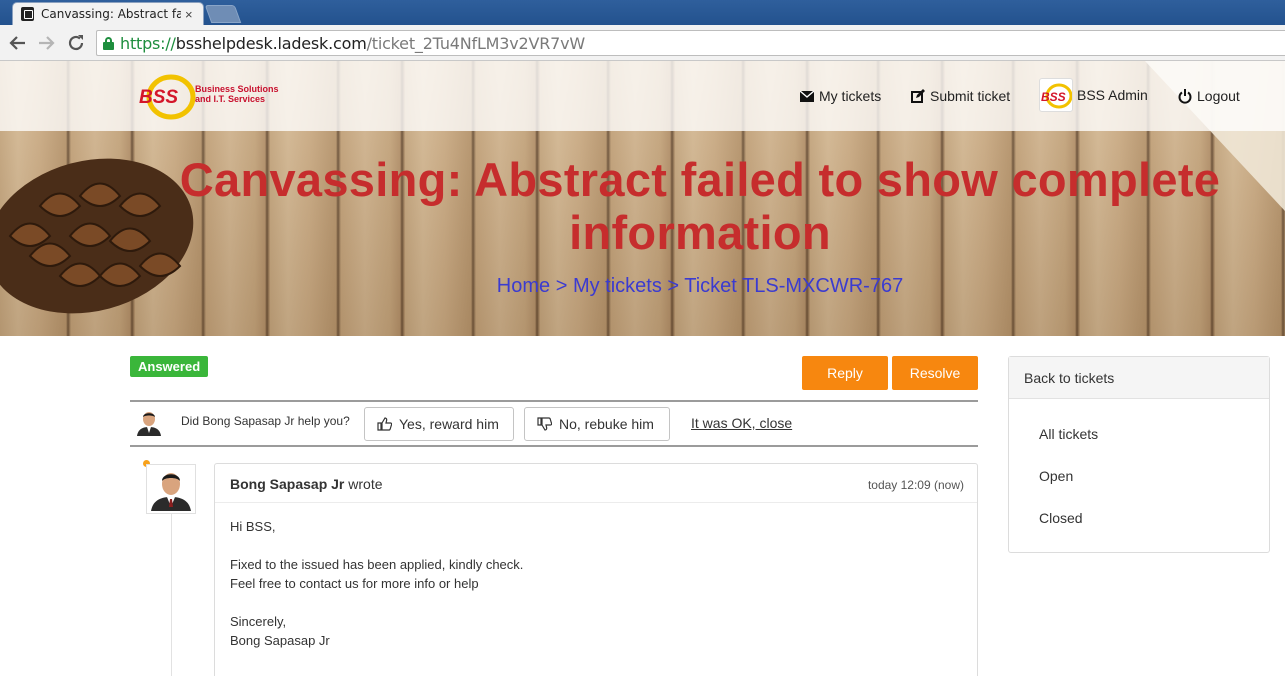 This screenshot has width=1285, height=676. What do you see at coordinates (850, 96) in the screenshot?
I see `nav-my-tickets-label: My tickets` at bounding box center [850, 96].